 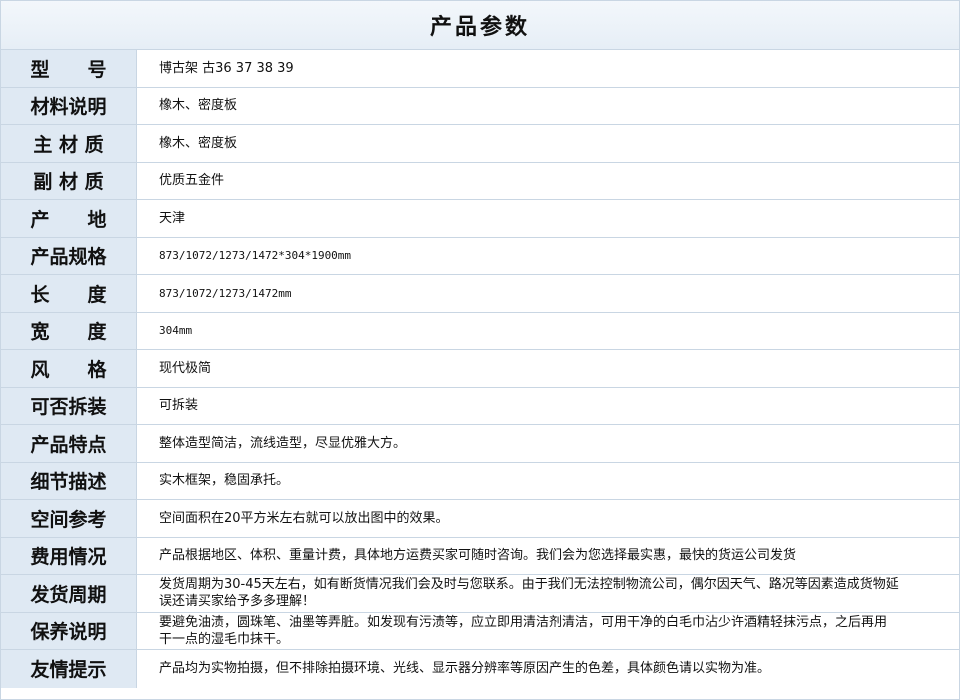 What do you see at coordinates (283, 443) in the screenshot?
I see `row-value: 整体造型简洁，流线造型，尽显优雅大方。` at bounding box center [283, 443].